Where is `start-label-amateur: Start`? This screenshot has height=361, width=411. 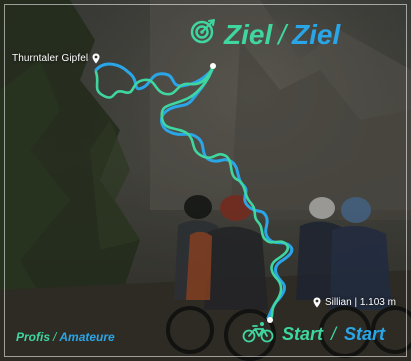 start-label-amateur: Start is located at coordinates (365, 334).